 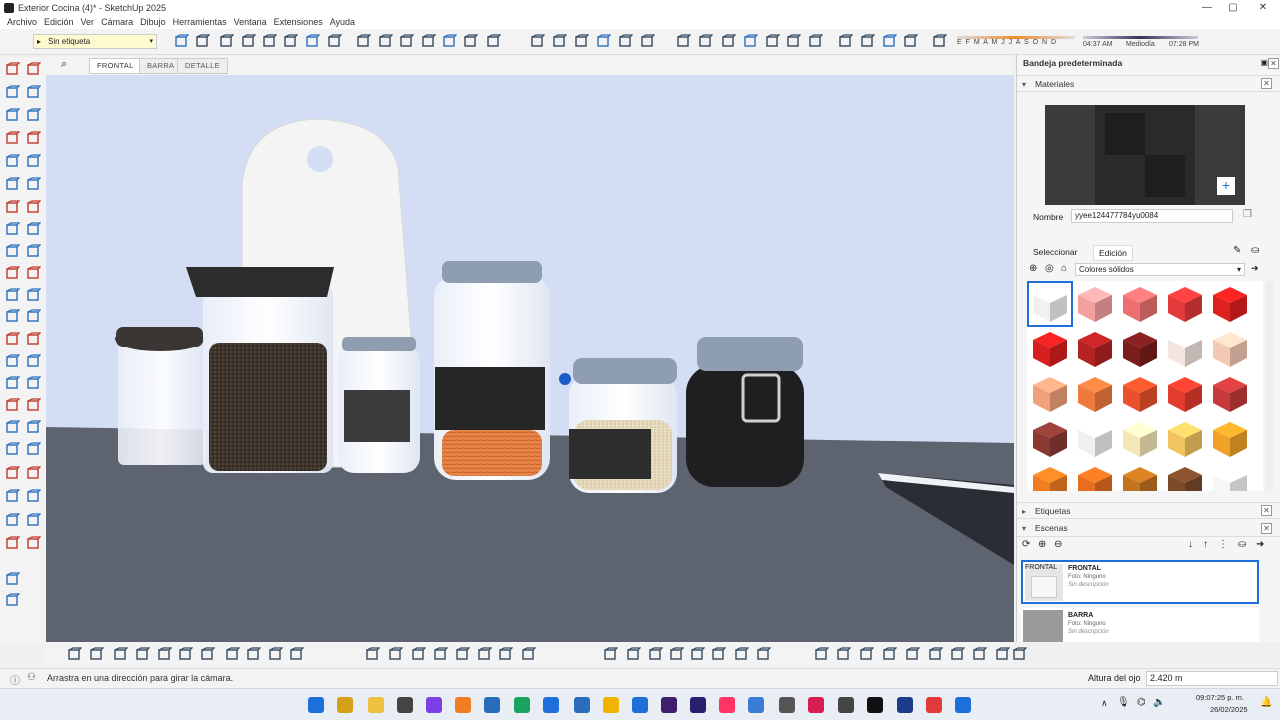 What do you see at coordinates (1140, 625) in the screenshot?
I see `scene-card-barra: BARRA Foto: Ninguno Sin descripción` at bounding box center [1140, 625].